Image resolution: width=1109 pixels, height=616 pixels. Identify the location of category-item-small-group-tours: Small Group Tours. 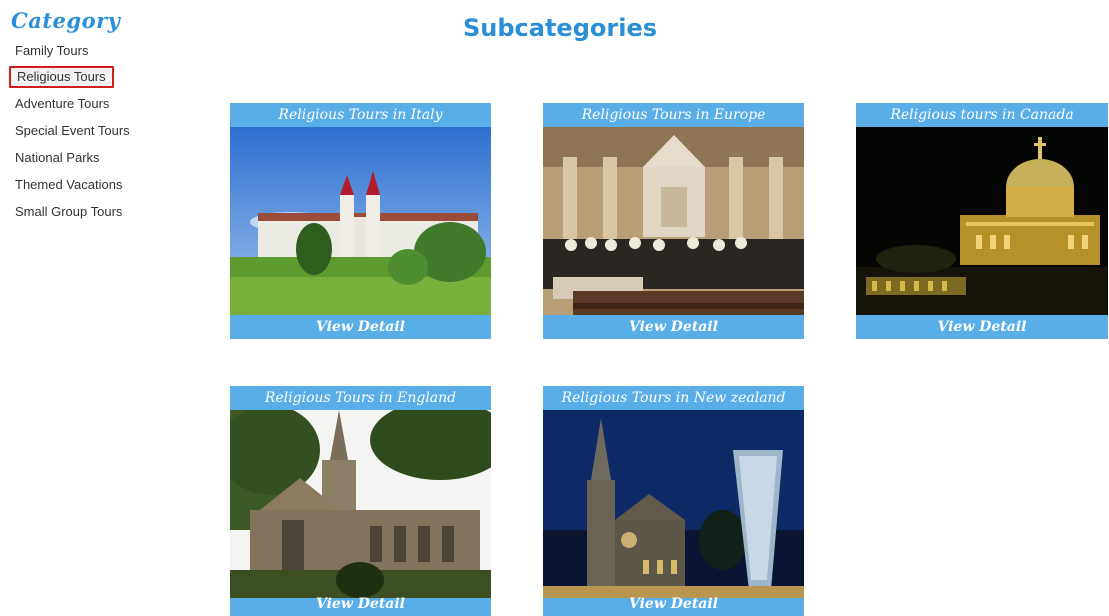
(68, 212).